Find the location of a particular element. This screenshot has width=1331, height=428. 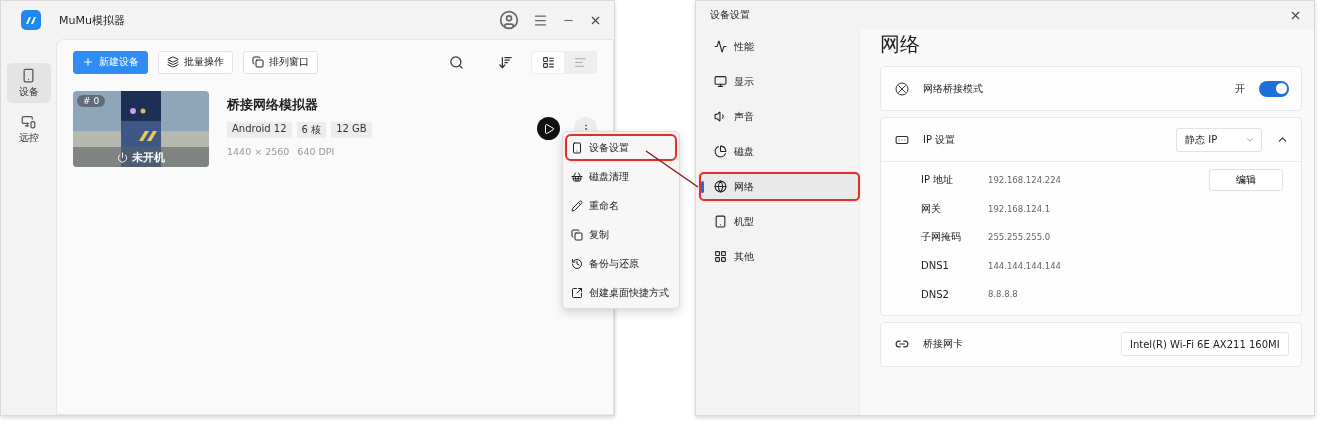

menu-item: 创建桌面快捷方式 is located at coordinates (621, 292).